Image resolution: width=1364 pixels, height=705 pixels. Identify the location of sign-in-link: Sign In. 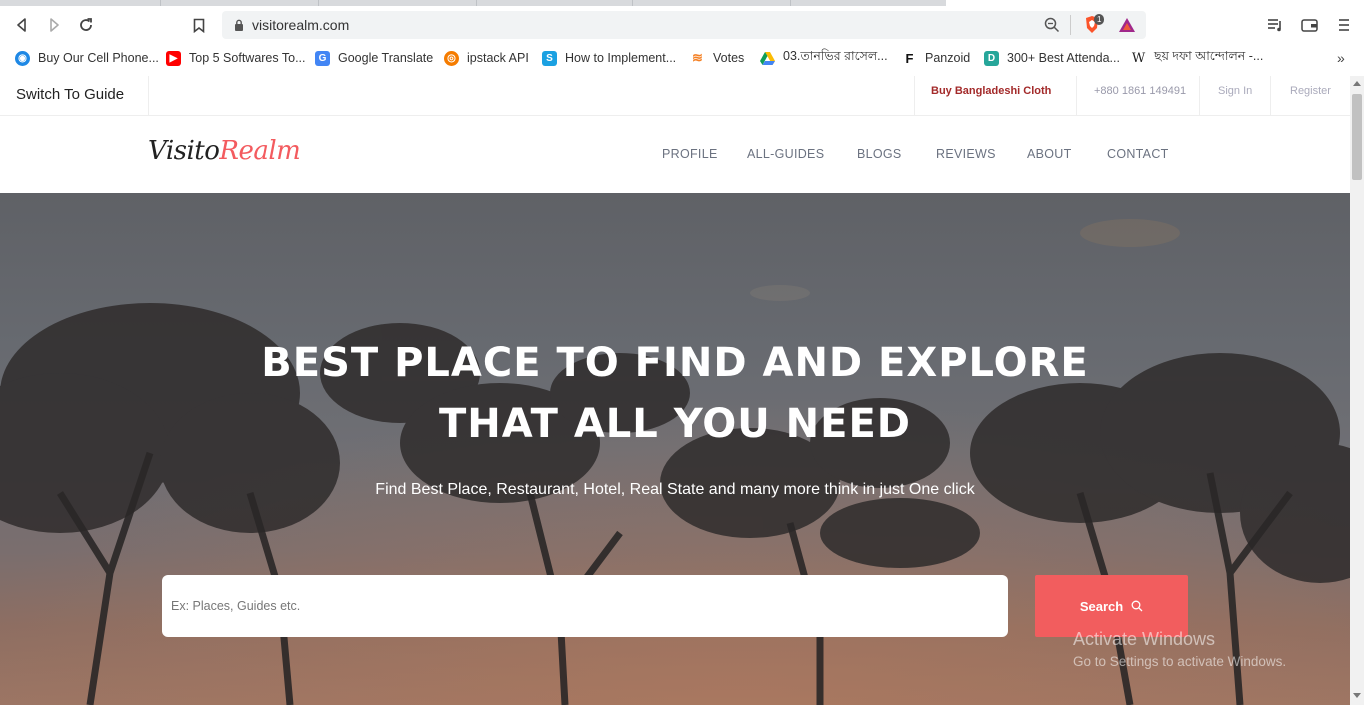
(1235, 91).